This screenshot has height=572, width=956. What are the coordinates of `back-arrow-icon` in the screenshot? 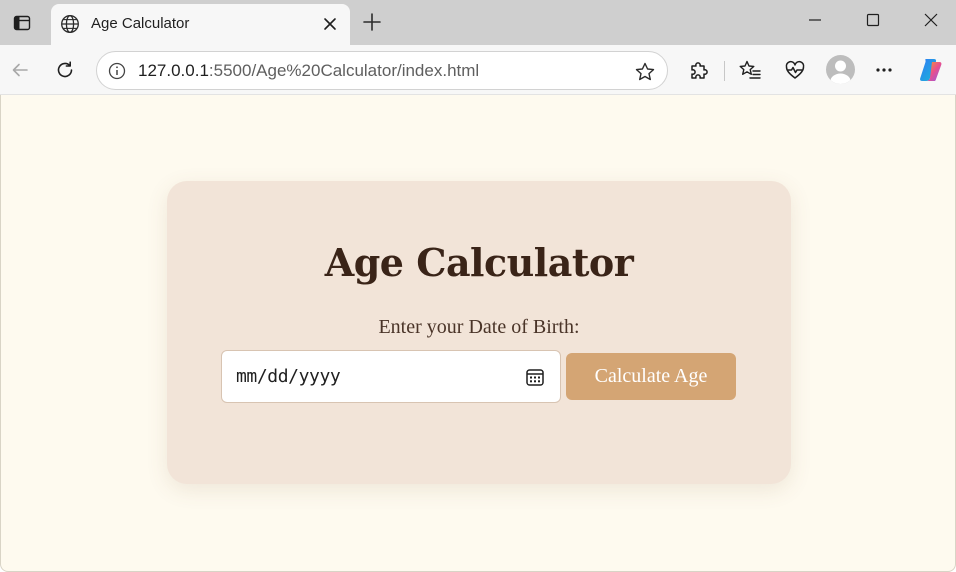 It's located at (20, 70).